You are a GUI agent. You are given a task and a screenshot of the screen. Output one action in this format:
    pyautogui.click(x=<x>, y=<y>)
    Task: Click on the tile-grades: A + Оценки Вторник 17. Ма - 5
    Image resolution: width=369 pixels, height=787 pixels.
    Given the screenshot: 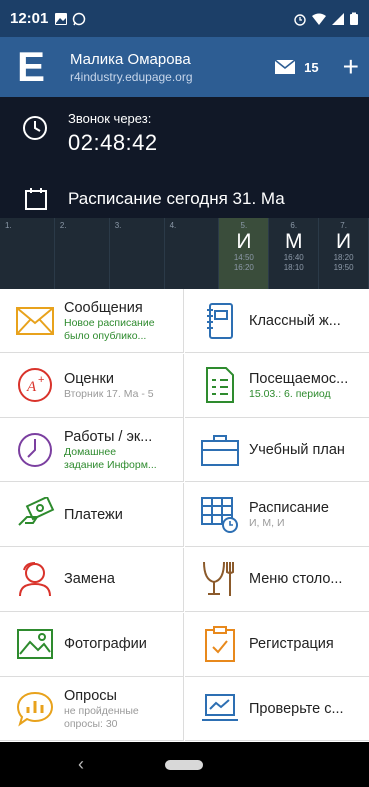 What is the action you would take?
    pyautogui.click(x=92, y=385)
    